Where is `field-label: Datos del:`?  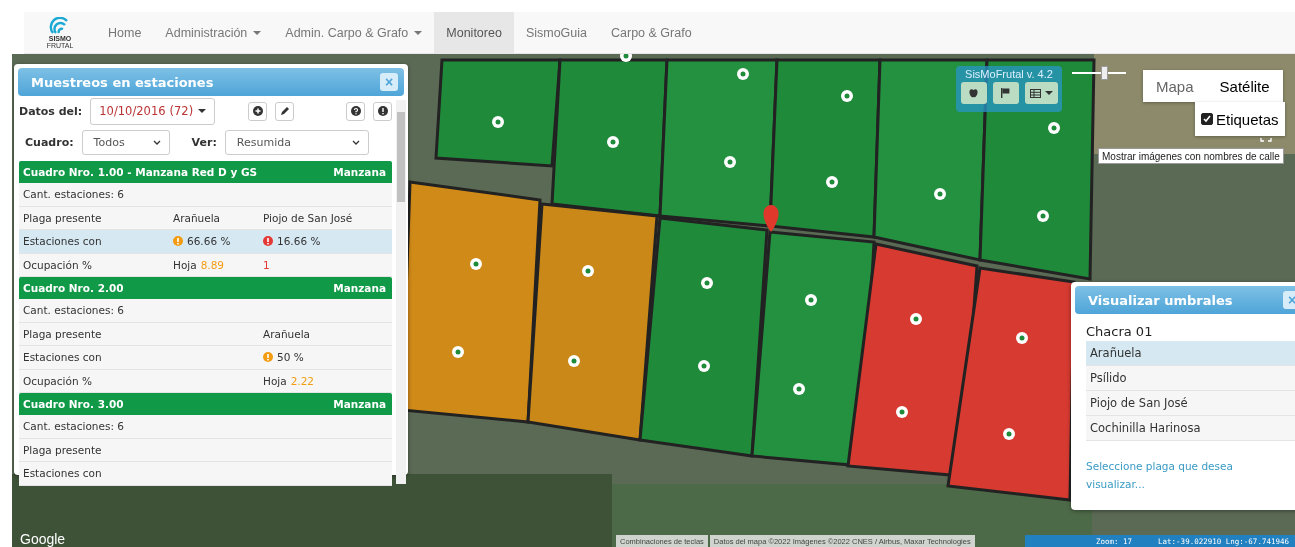
field-label: Datos del: is located at coordinates (51, 111).